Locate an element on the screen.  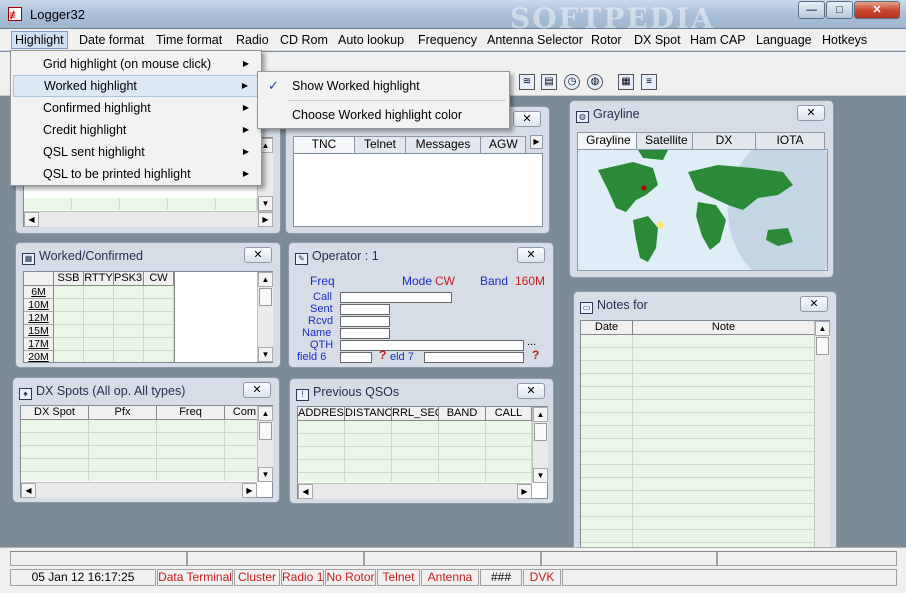
menu-dx-spot: DX Spot is located at coordinates (657, 40).